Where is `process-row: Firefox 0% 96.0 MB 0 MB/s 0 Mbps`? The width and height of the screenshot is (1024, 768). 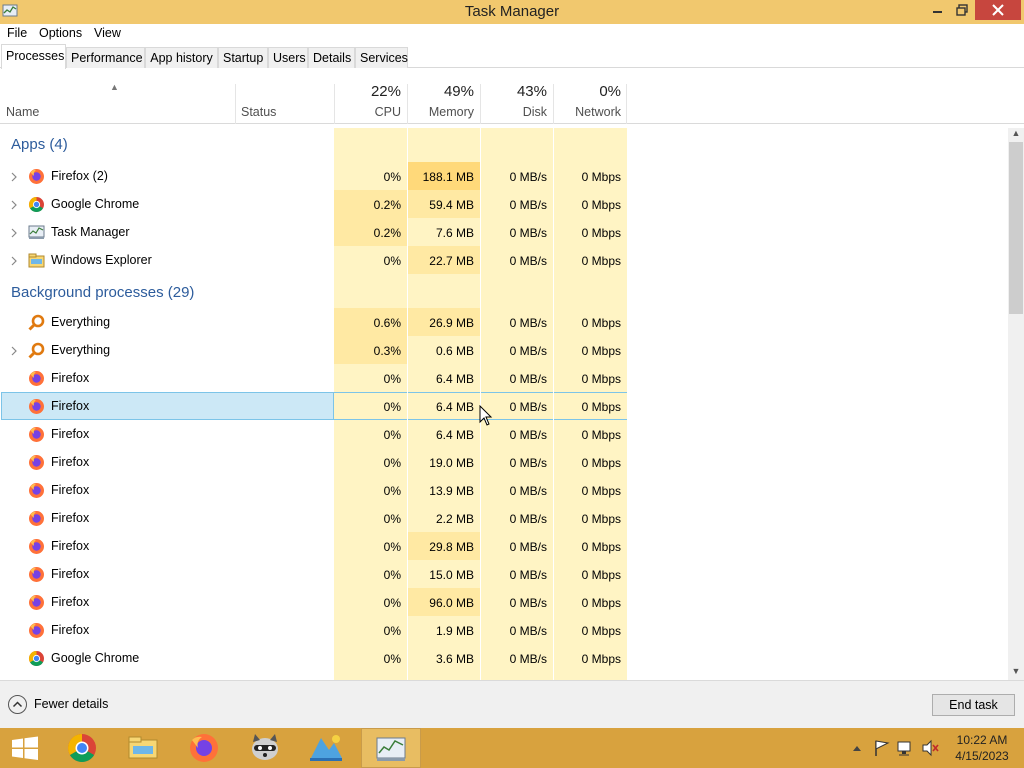
process-row: Firefox 0% 96.0 MB 0 MB/s 0 Mbps is located at coordinates (313, 602).